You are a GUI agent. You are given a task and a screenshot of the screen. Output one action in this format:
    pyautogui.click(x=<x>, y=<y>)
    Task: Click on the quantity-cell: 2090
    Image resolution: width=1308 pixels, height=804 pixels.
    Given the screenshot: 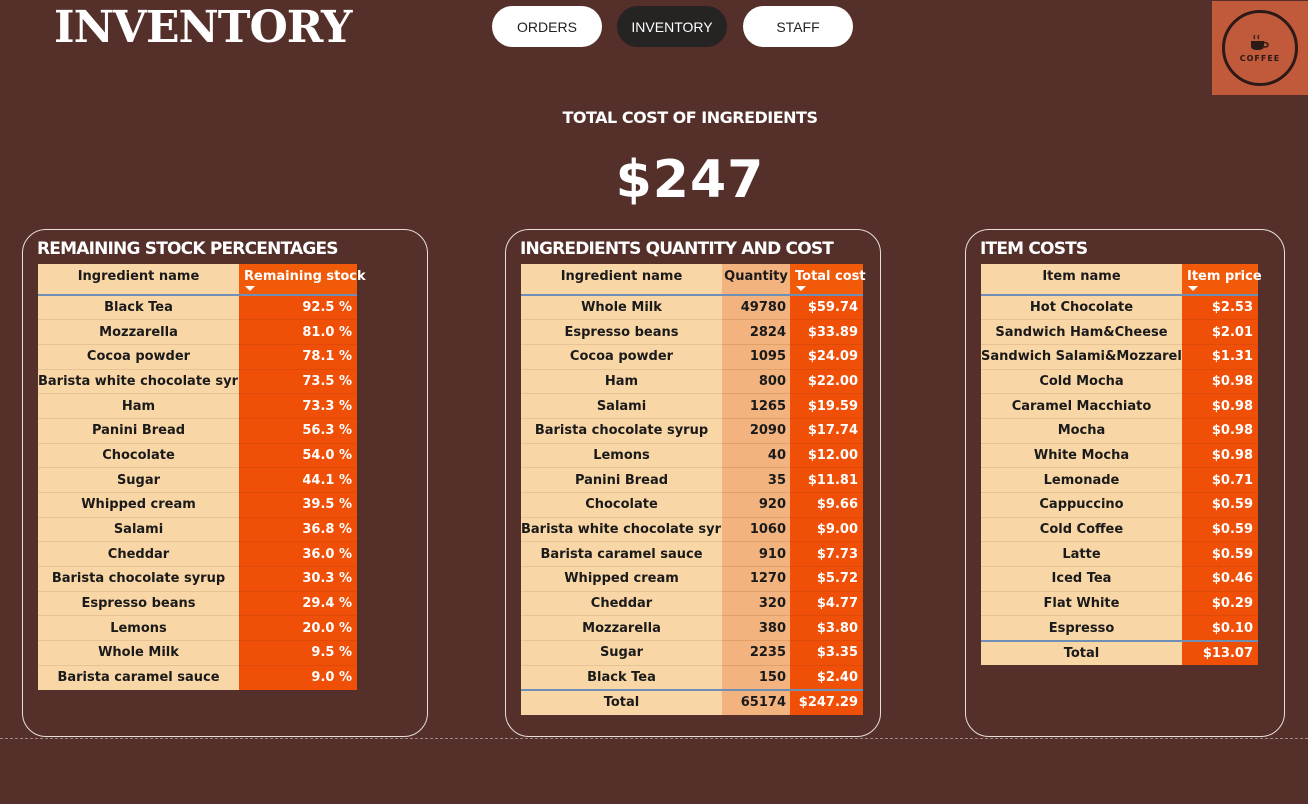 What is the action you would take?
    pyautogui.click(x=756, y=430)
    